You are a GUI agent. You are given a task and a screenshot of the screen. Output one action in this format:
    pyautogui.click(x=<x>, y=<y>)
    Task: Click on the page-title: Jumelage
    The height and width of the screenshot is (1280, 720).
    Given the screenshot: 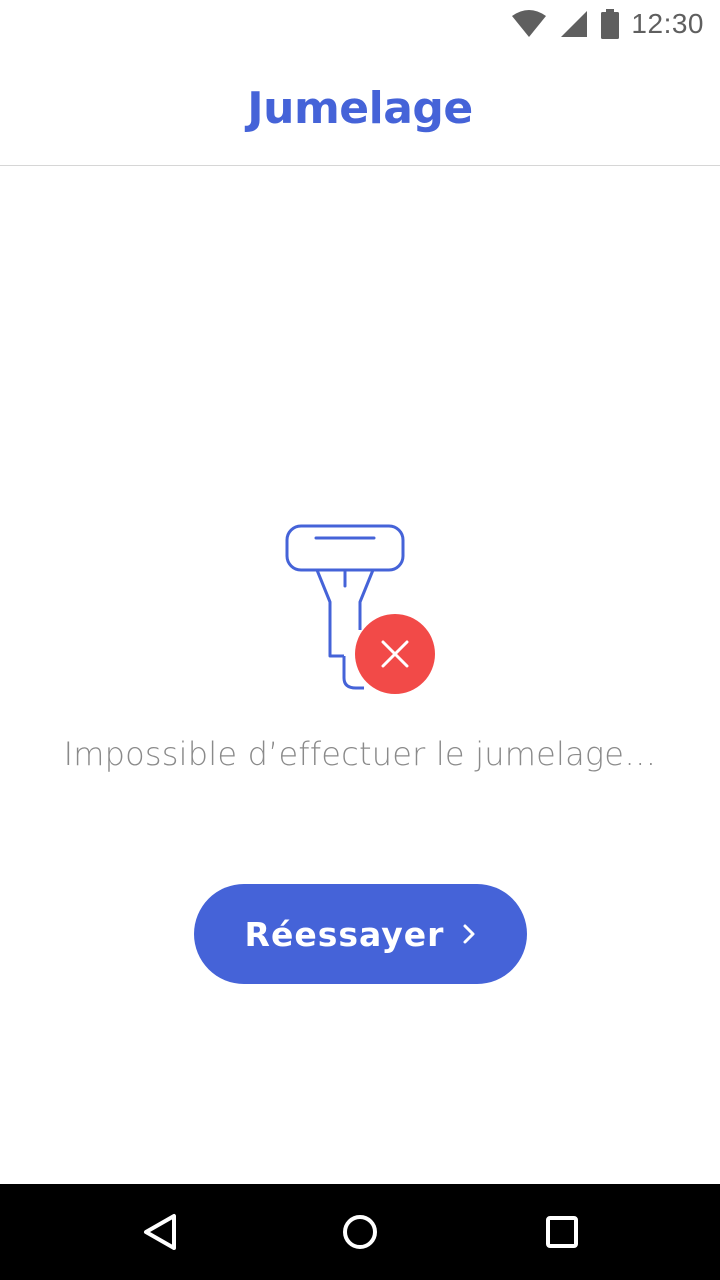 What is the action you would take?
    pyautogui.click(x=360, y=108)
    